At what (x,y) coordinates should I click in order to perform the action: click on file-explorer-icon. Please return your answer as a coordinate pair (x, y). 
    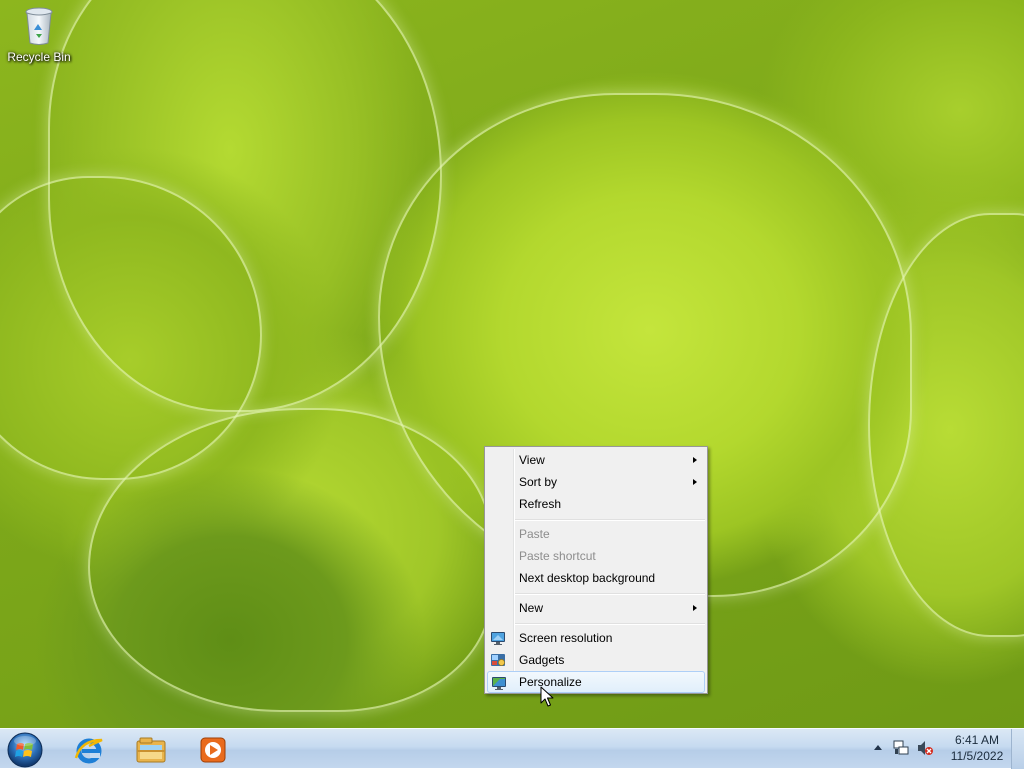
    Looking at the image, I should click on (151, 752).